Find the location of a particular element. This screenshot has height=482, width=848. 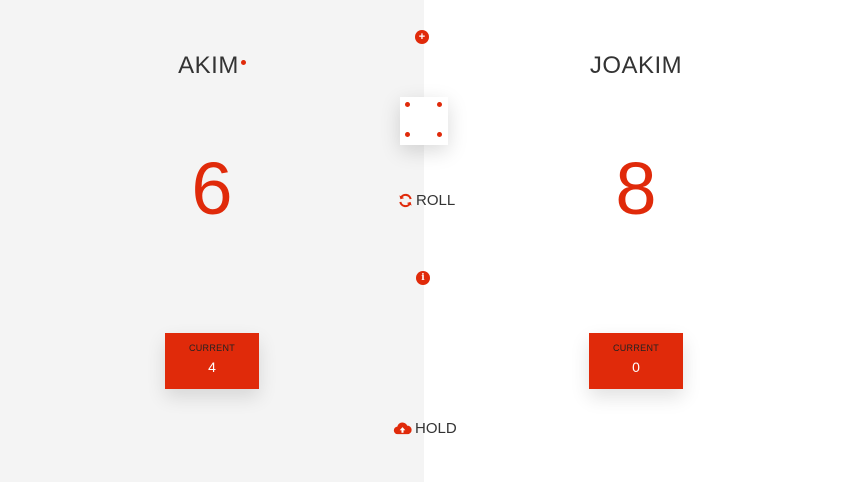

cloud-upload-icon is located at coordinates (402, 428).